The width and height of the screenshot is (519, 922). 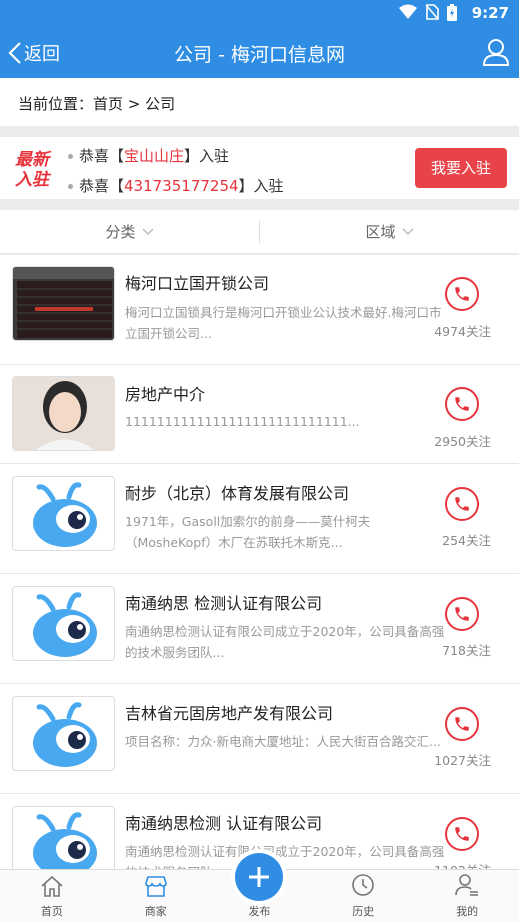 I want to click on news-company-name: 431735177254, so click(x=181, y=186).